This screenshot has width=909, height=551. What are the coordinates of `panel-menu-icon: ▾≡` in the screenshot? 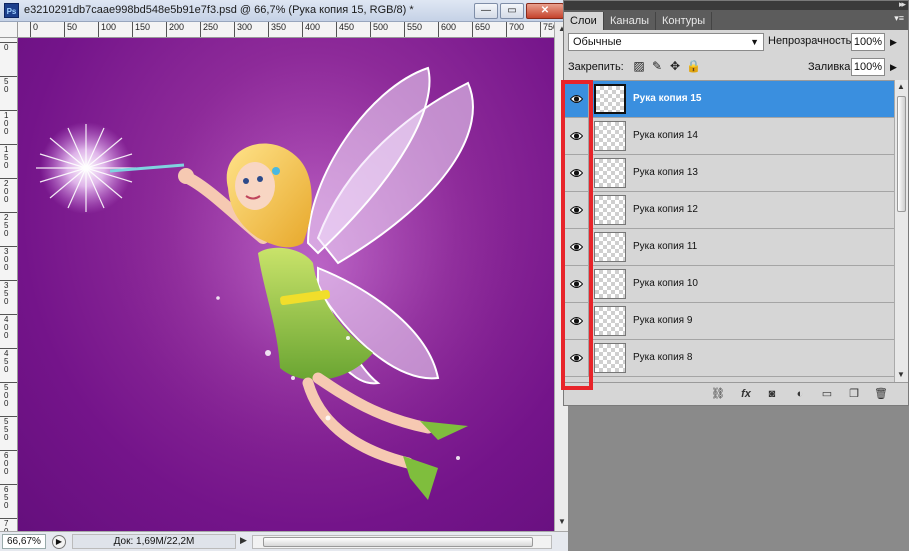 It's located at (899, 18).